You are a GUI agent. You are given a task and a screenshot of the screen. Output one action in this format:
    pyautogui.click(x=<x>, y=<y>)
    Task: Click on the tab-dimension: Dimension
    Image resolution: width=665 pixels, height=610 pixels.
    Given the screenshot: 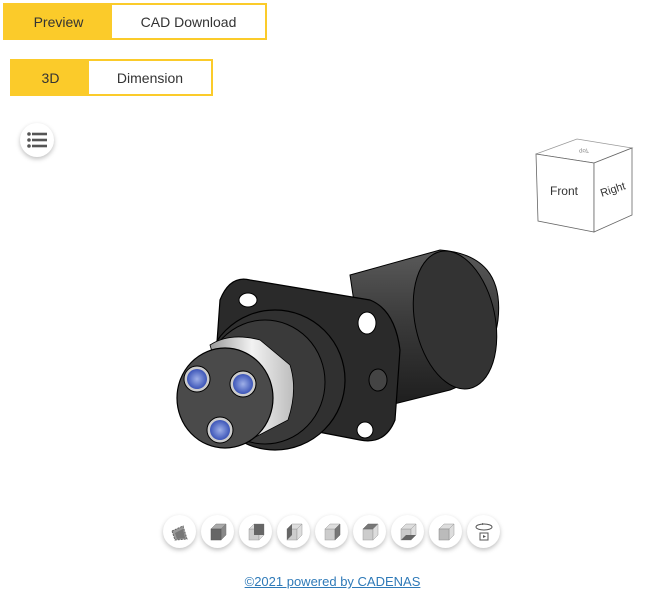 What is the action you would take?
    pyautogui.click(x=150, y=77)
    